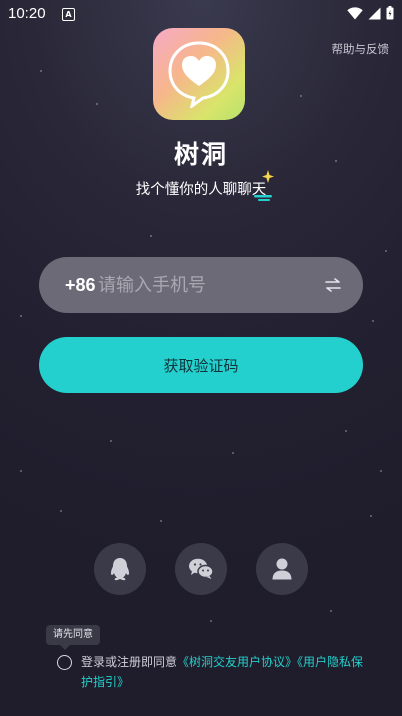 This screenshot has height=716, width=402. I want to click on heart-chat-icon, so click(199, 74).